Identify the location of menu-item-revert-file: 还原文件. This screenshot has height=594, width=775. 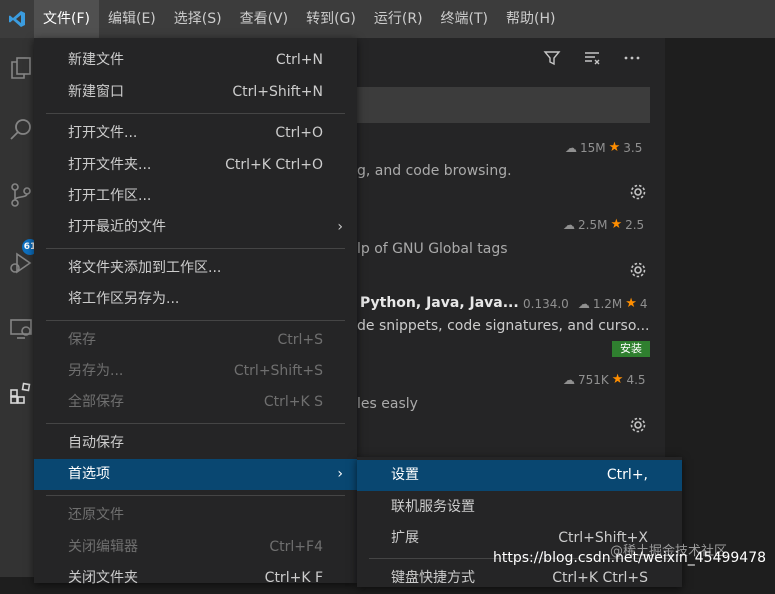
(195, 515).